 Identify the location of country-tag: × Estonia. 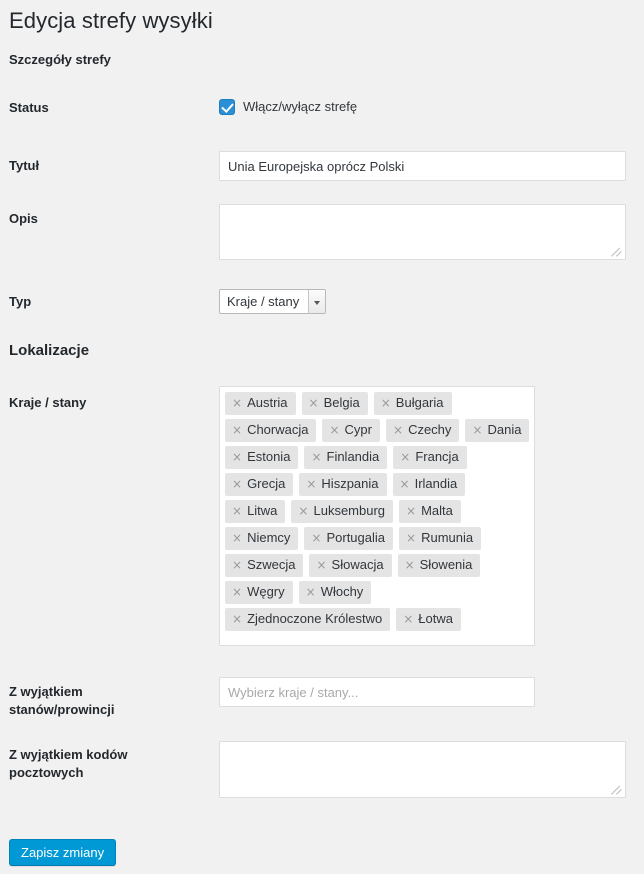
(262, 457).